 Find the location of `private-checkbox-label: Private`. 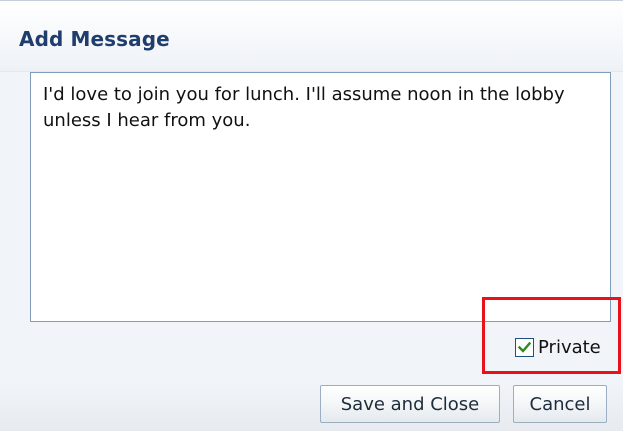

private-checkbox-label: Private is located at coordinates (569, 347).